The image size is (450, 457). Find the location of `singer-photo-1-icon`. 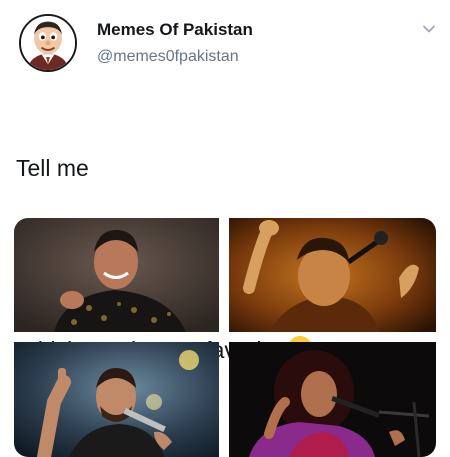

singer-photo-1-icon is located at coordinates (116, 275).